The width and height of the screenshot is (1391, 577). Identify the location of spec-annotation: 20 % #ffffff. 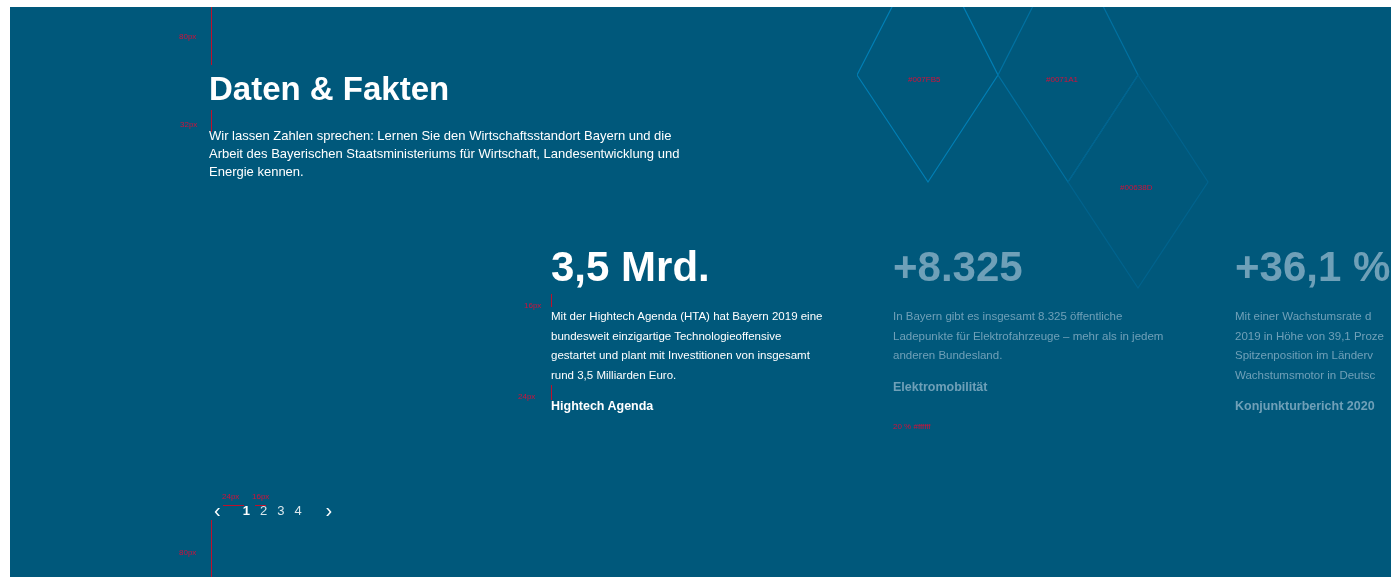
(912, 426).